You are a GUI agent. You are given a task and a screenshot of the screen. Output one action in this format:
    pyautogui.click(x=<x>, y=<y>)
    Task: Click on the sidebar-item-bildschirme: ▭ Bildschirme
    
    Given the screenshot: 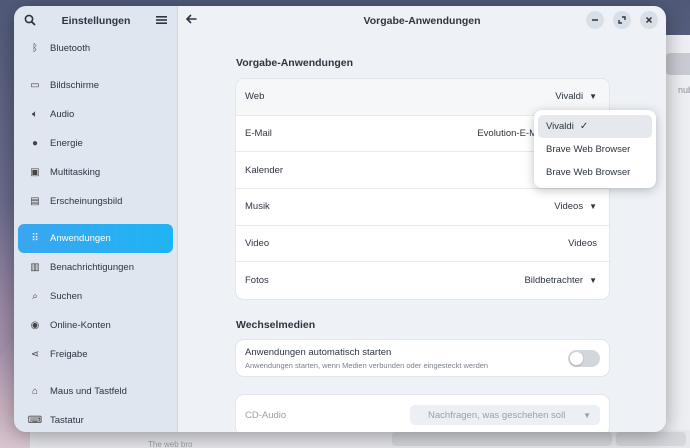 What is the action you would take?
    pyautogui.click(x=95, y=85)
    